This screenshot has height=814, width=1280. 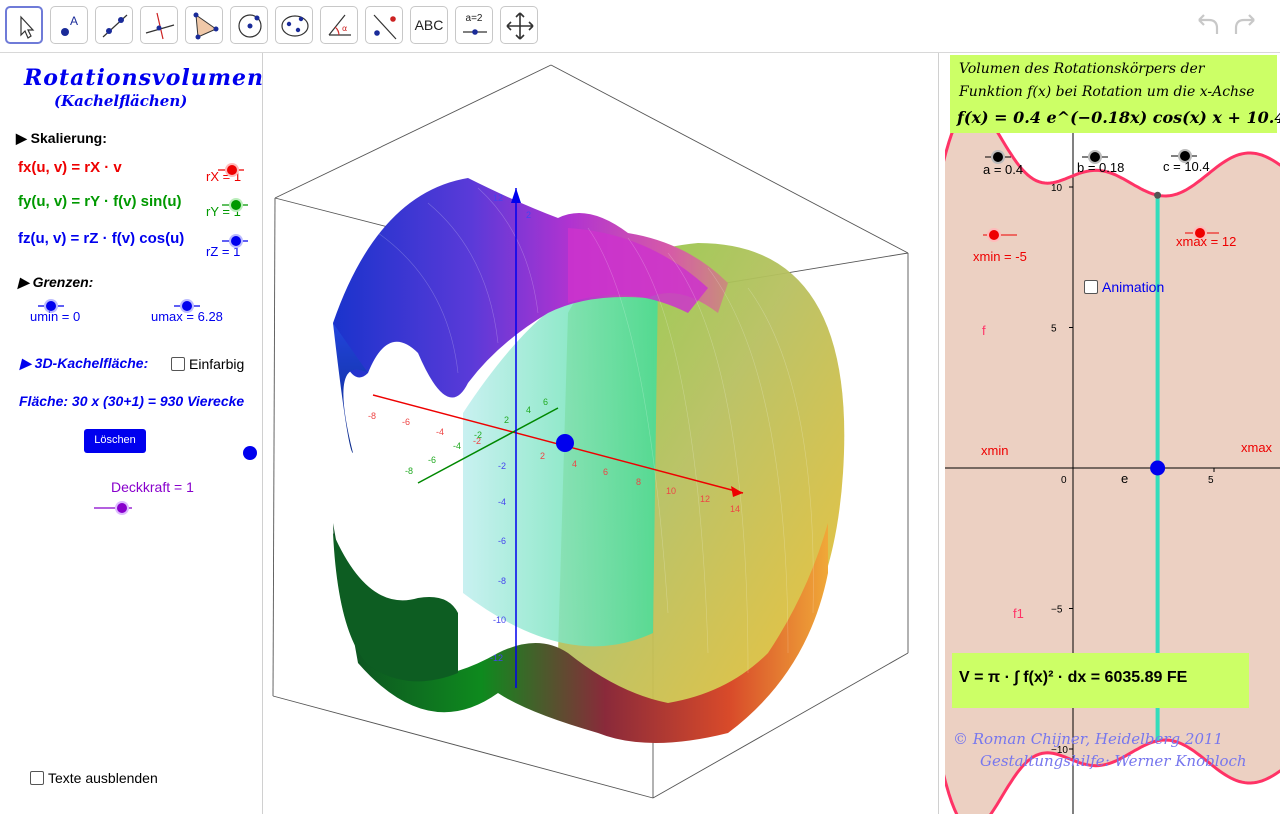 I want to click on slider-b-label: b = 0.18, so click(x=1101, y=167).